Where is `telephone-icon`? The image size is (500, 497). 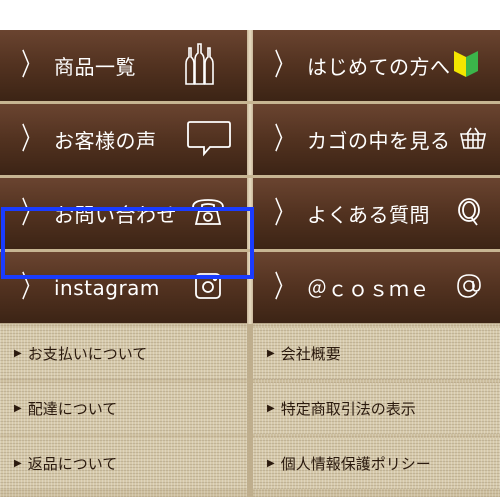
telephone-icon is located at coordinates (208, 214).